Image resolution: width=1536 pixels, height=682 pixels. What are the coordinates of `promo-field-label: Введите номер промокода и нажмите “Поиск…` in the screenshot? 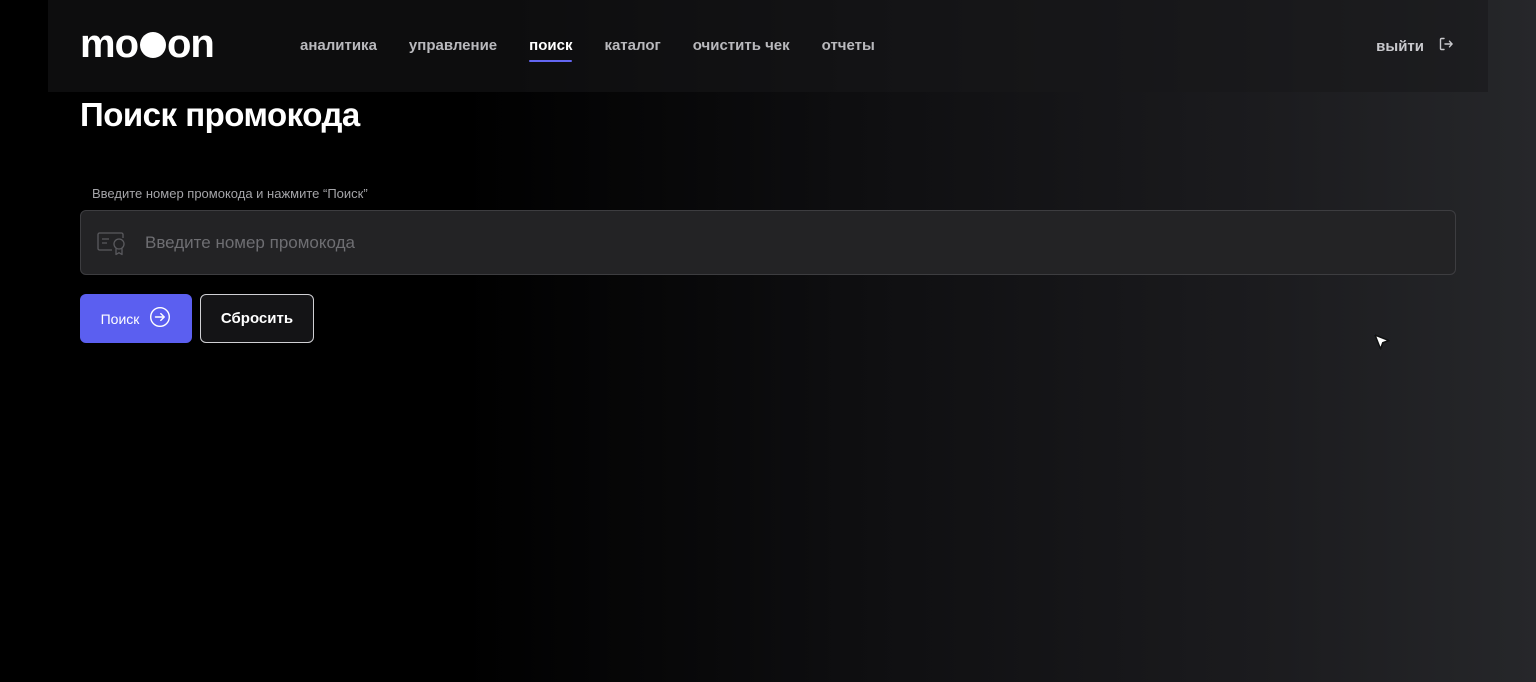 It's located at (230, 193).